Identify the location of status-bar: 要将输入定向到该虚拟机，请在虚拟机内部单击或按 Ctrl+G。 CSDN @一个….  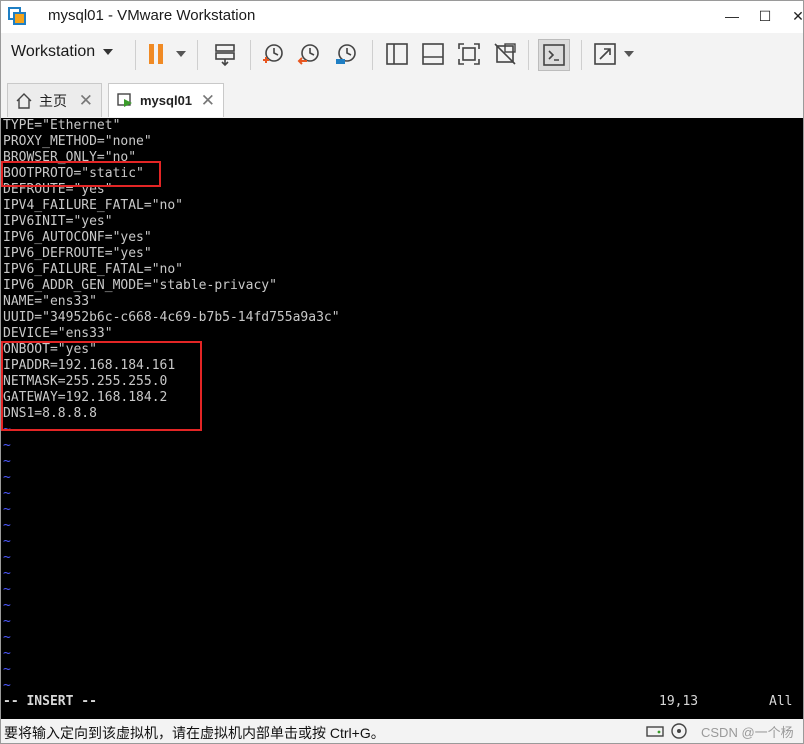
(402, 731).